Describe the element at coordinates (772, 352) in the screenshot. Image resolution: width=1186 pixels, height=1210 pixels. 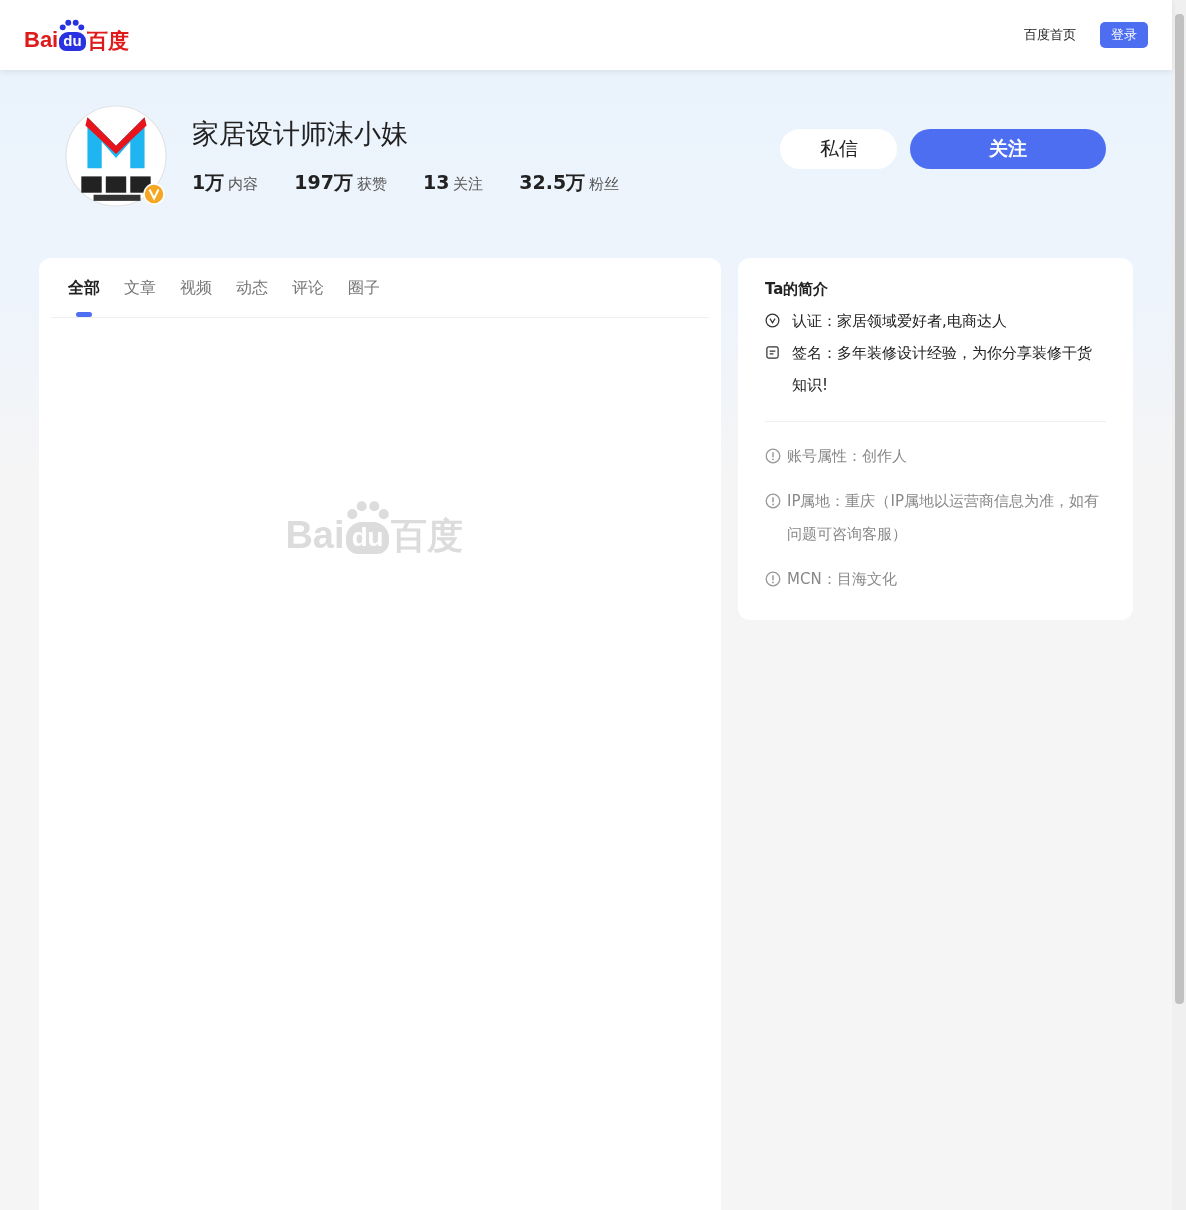
I see `note-icon` at that location.